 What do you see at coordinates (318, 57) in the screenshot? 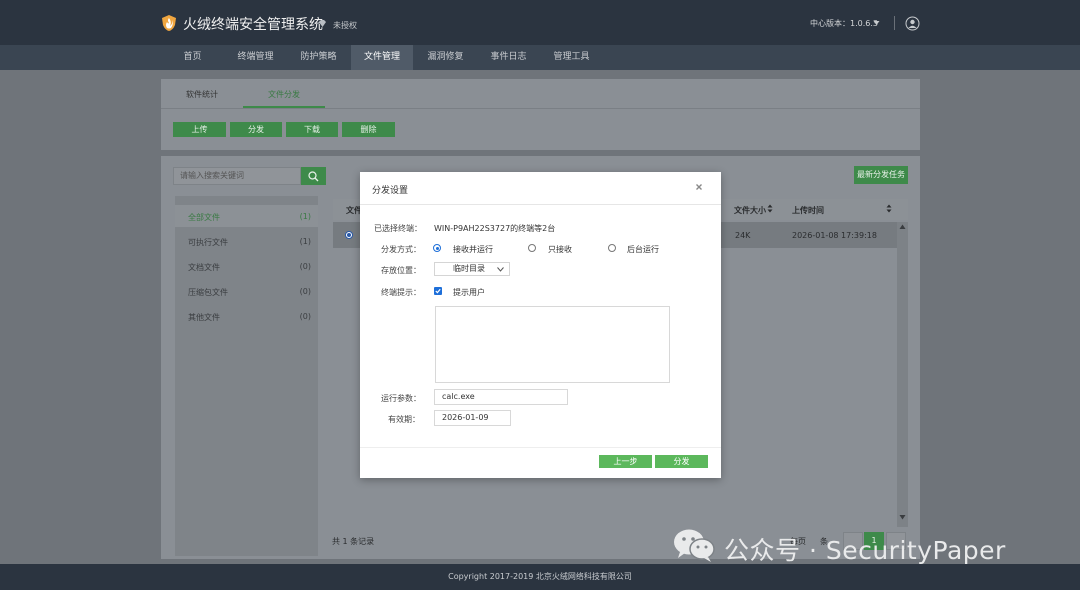
I see `nav-protection-policy: 防护策略` at bounding box center [318, 57].